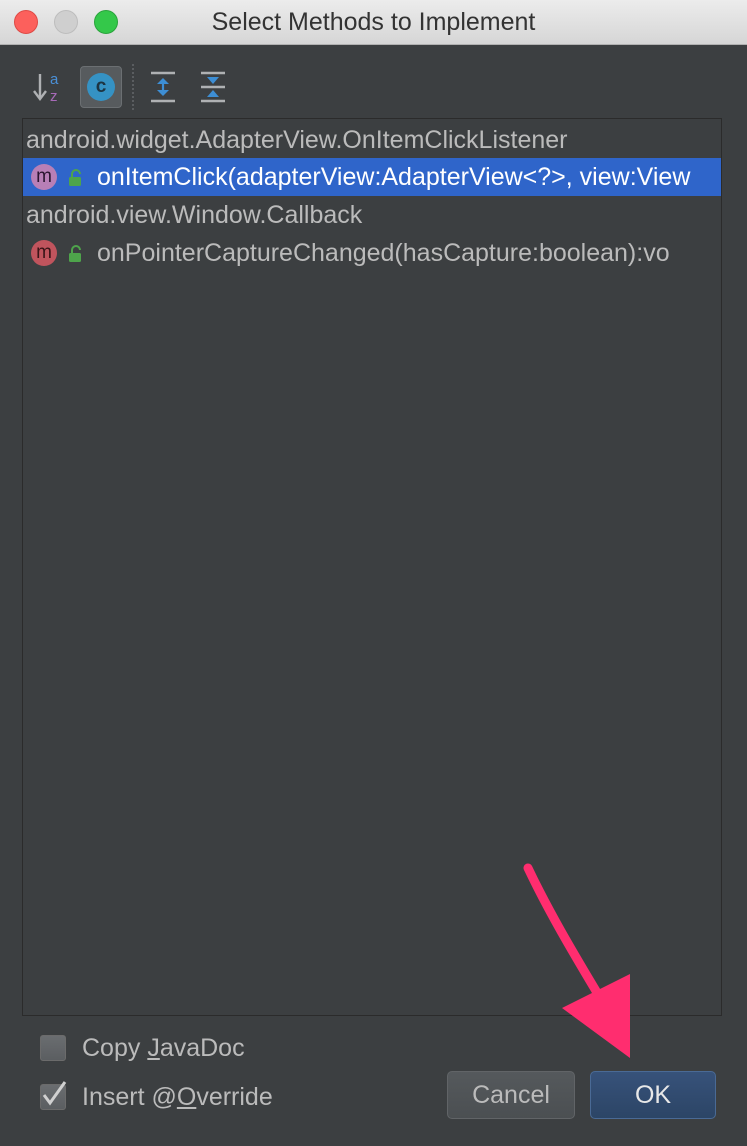  What do you see at coordinates (138, 87) in the screenshot?
I see `tree-toolbar: a z c` at bounding box center [138, 87].